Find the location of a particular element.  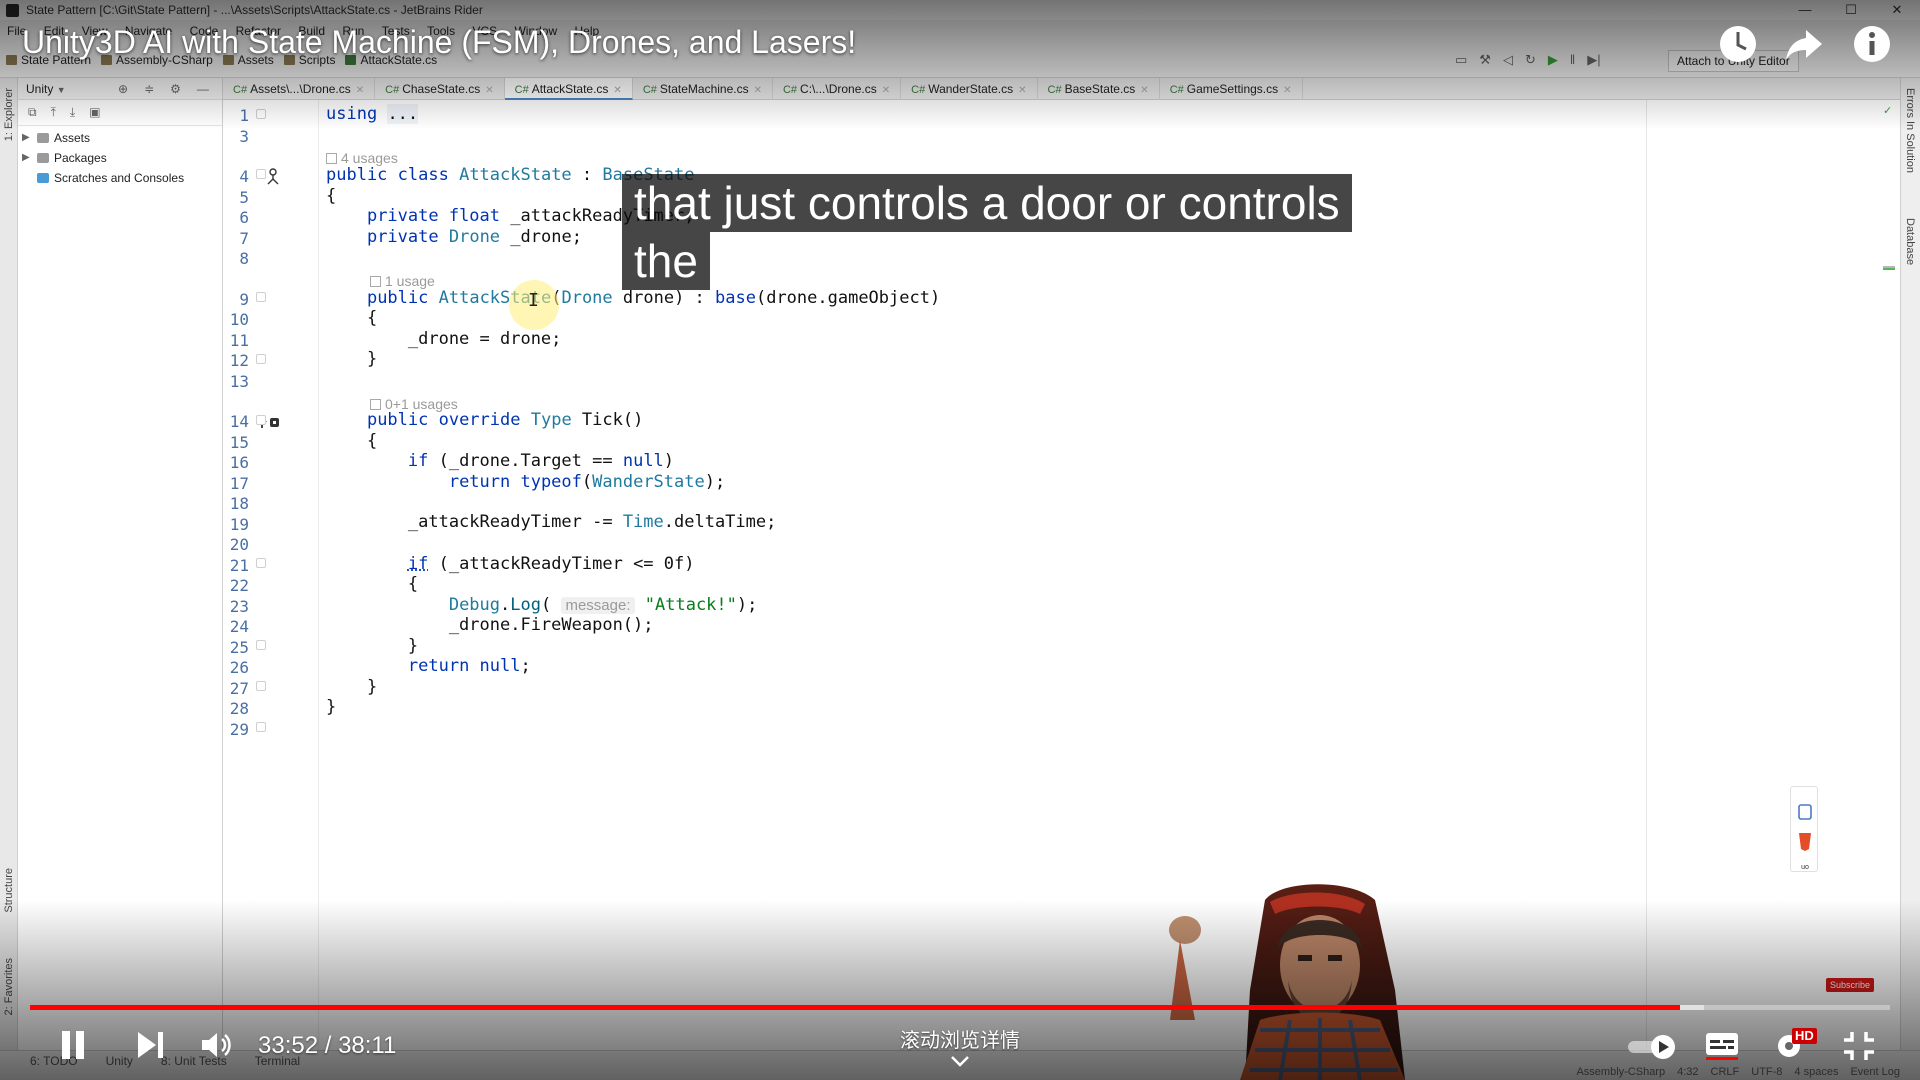

tree-item-assets: ▶ Assets is located at coordinates (120, 138).